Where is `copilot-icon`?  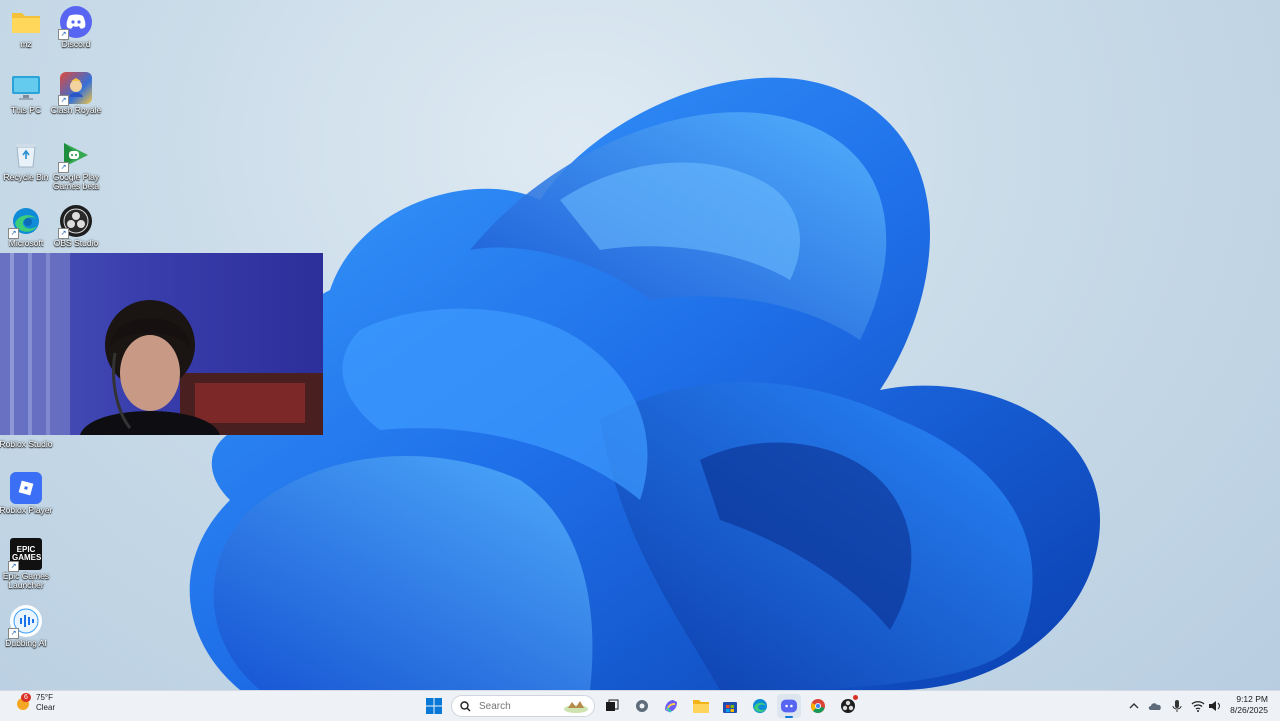
copilot-icon is located at coordinates (671, 706).